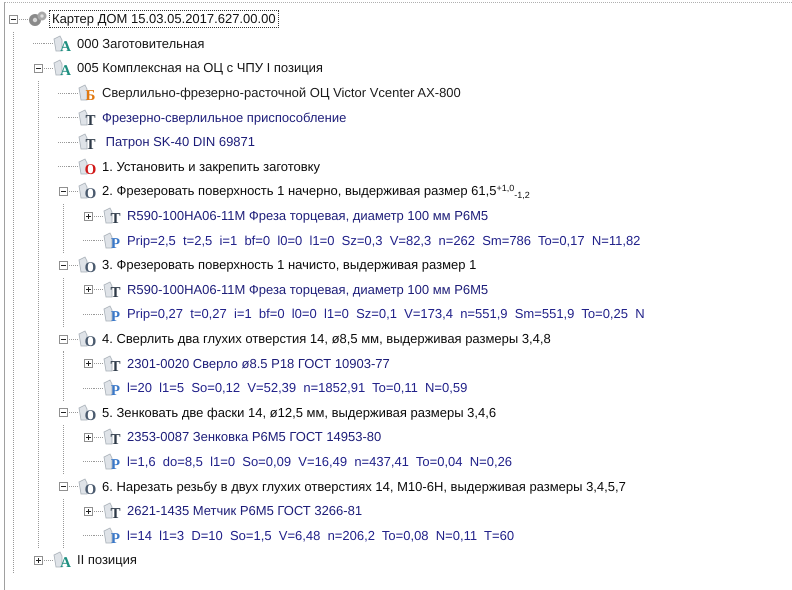  What do you see at coordinates (164, 19) in the screenshot?
I see `tree-item: Картер ДОМ 15.03.05.2017.627.00.00` at bounding box center [164, 19].